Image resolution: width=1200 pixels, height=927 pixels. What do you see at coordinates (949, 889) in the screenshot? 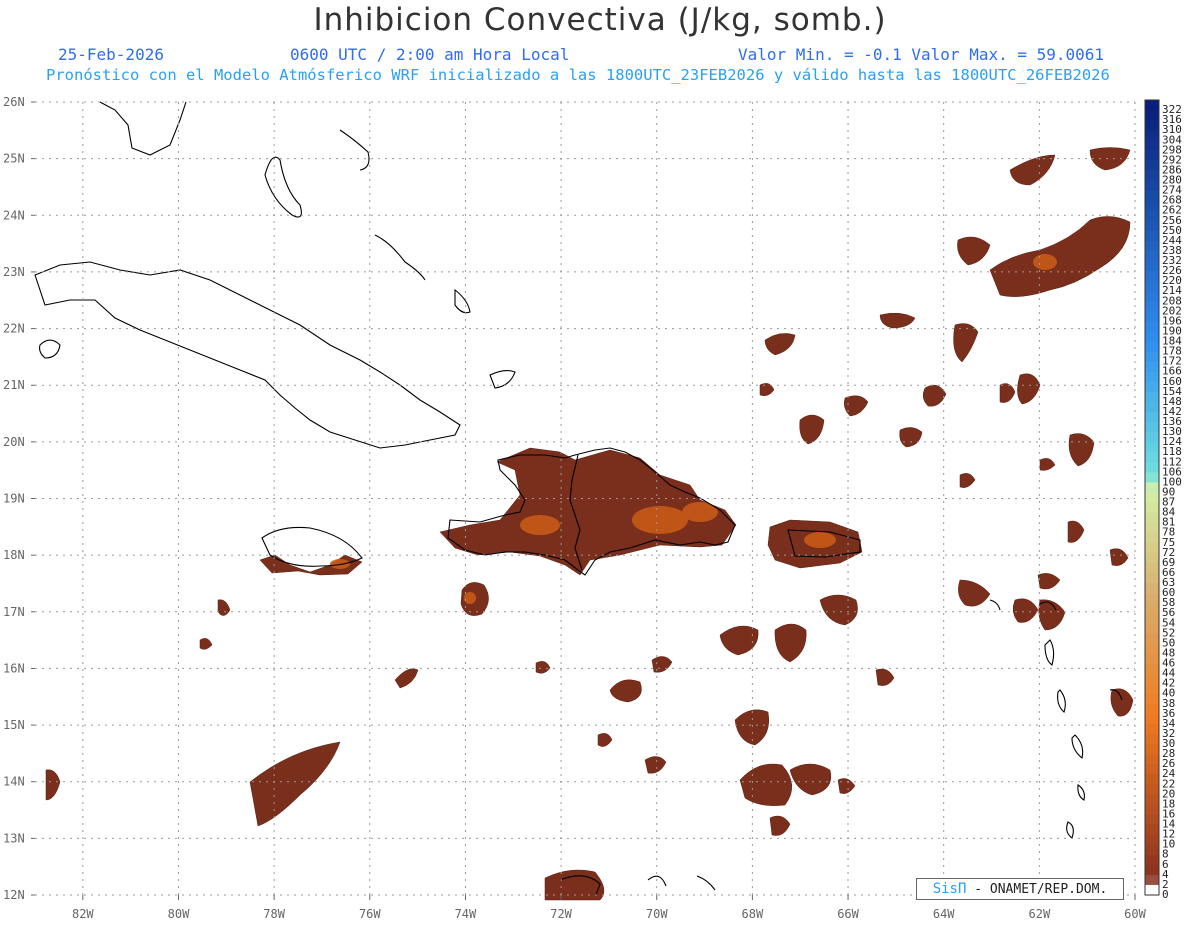
I see `sispi-logo: SisΠ` at bounding box center [949, 889].